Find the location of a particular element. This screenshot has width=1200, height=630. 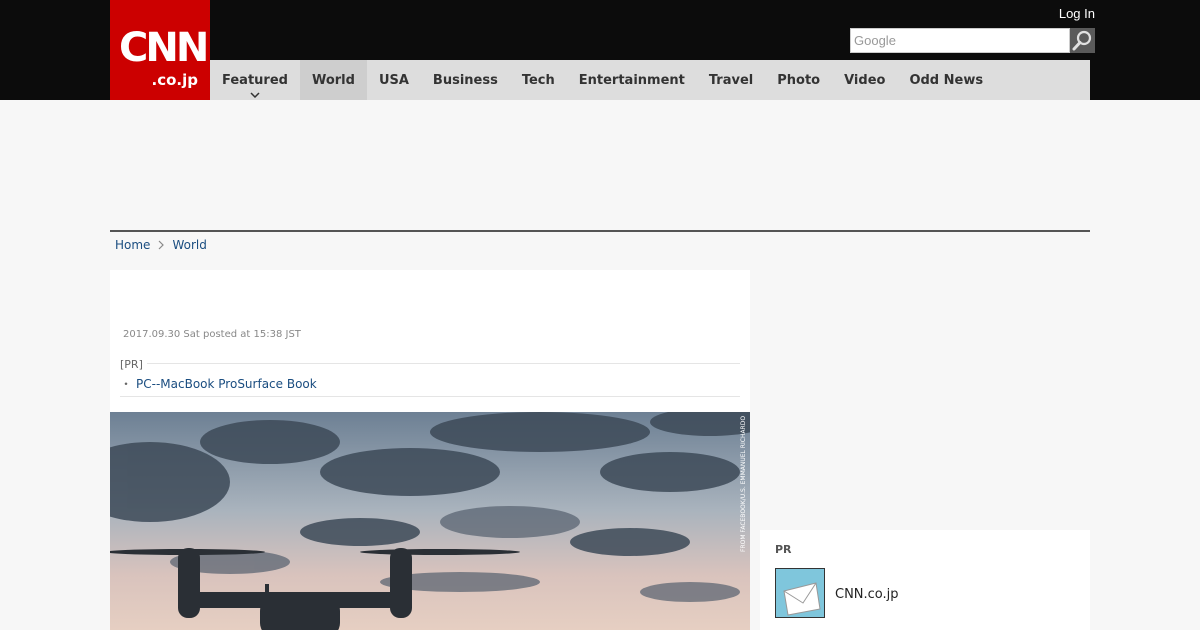

pr-tag: [PR] is located at coordinates (133, 364).